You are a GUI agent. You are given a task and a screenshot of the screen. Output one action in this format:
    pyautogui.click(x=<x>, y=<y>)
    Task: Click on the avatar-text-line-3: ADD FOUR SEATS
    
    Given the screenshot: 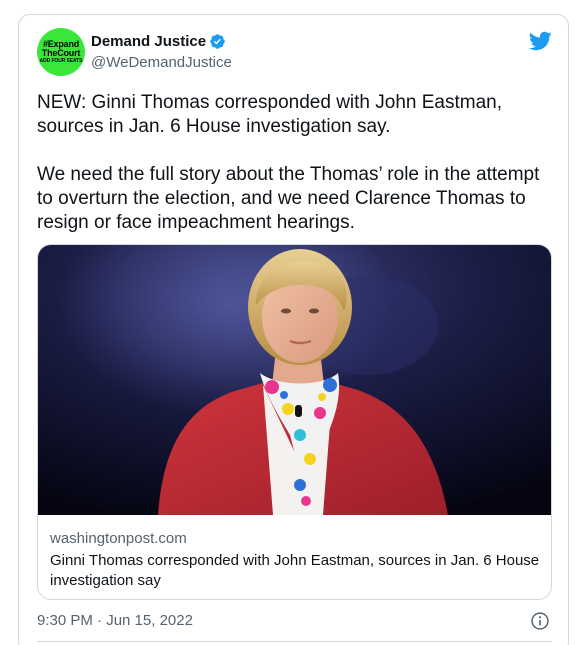 What is the action you would take?
    pyautogui.click(x=61, y=61)
    